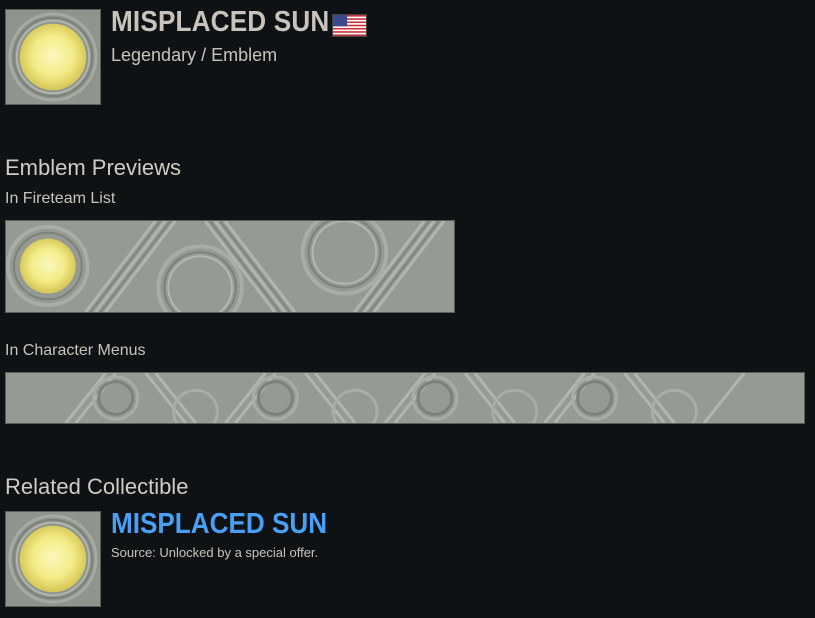 The image size is (815, 618). What do you see at coordinates (405, 398) in the screenshot?
I see `character-banner-preview` at bounding box center [405, 398].